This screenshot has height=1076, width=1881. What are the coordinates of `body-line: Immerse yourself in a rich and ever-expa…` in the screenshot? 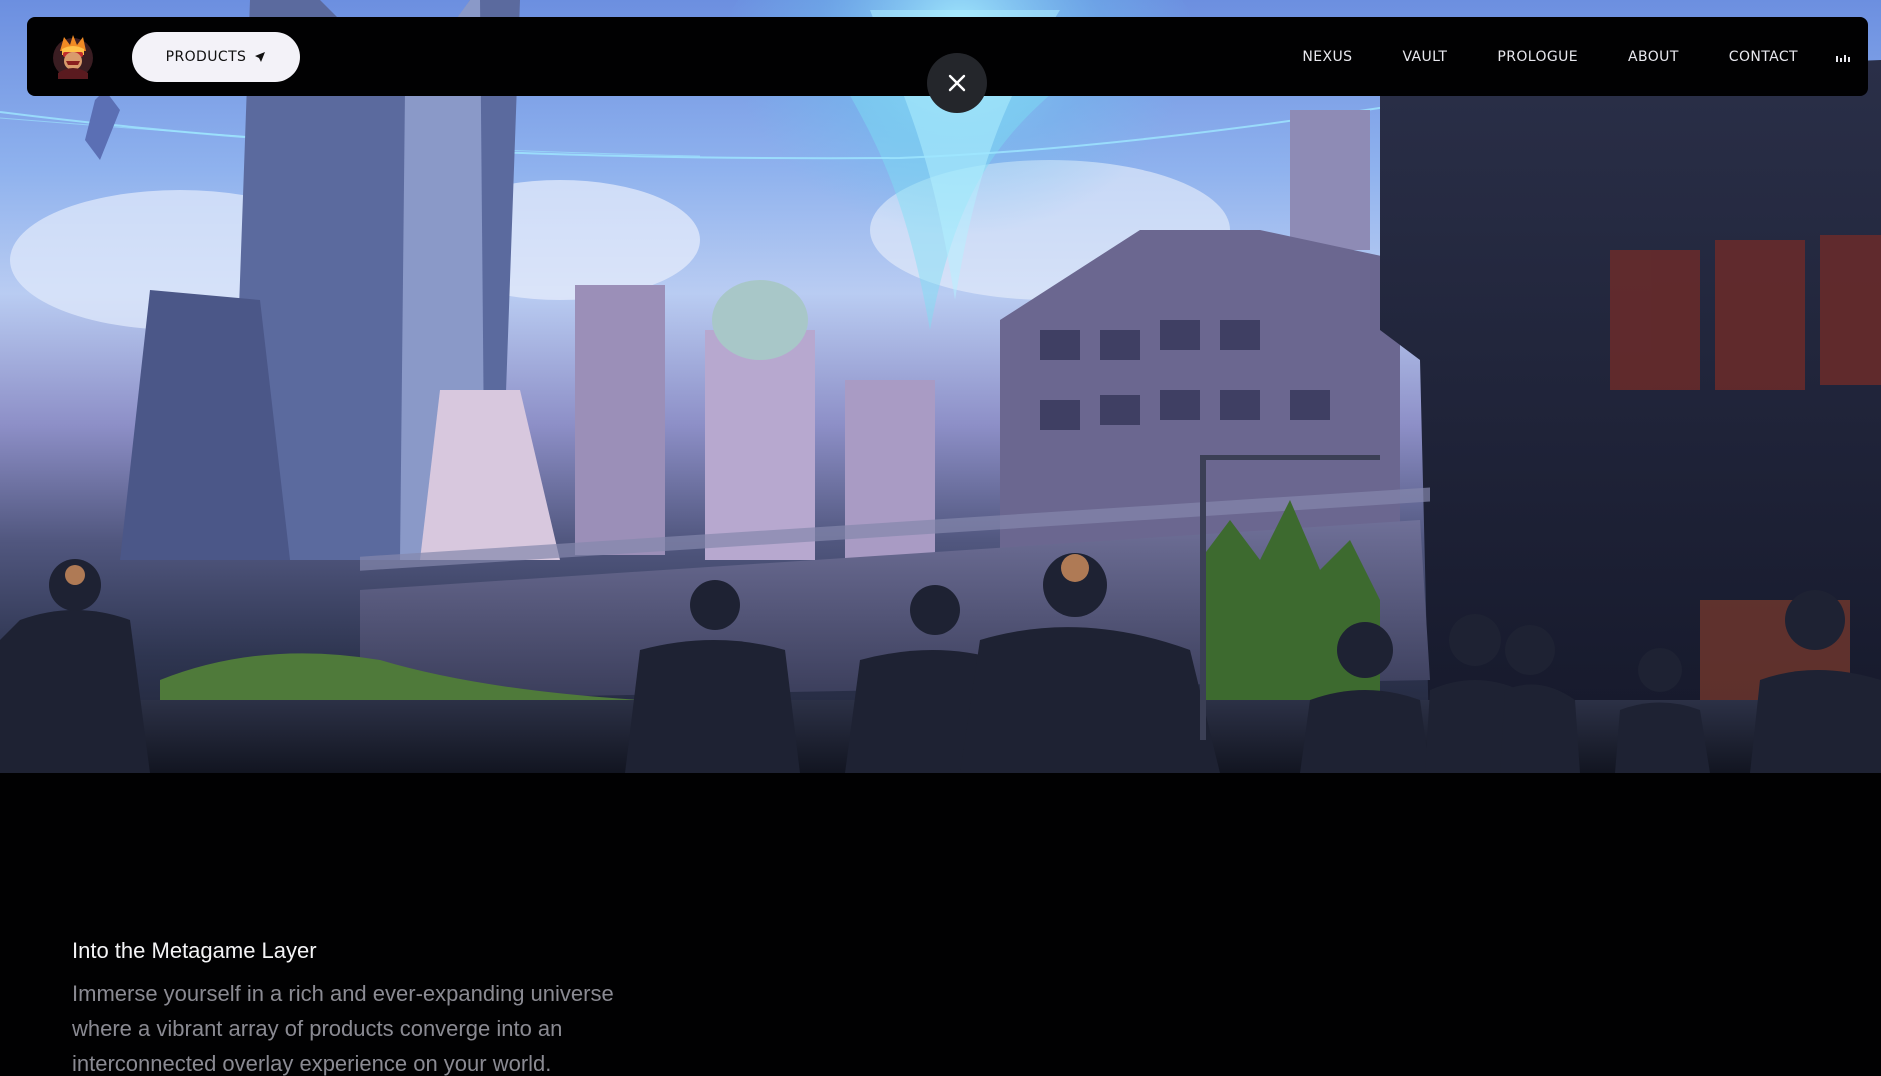 It's located at (343, 993).